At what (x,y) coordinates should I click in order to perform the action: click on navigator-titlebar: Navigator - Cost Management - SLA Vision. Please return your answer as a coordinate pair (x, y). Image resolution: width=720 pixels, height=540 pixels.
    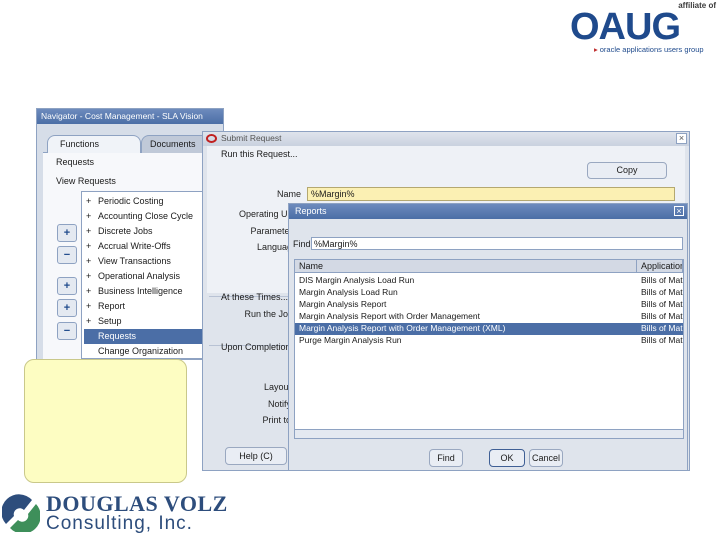
    Looking at the image, I should click on (130, 116).